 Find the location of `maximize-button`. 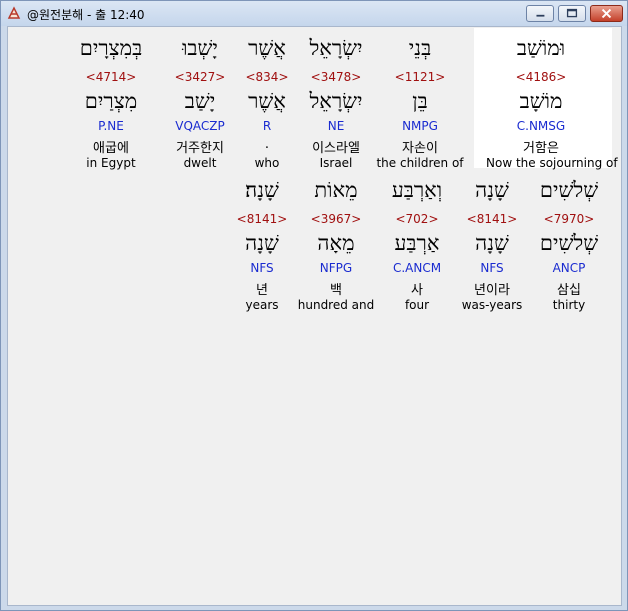

maximize-button is located at coordinates (572, 13).